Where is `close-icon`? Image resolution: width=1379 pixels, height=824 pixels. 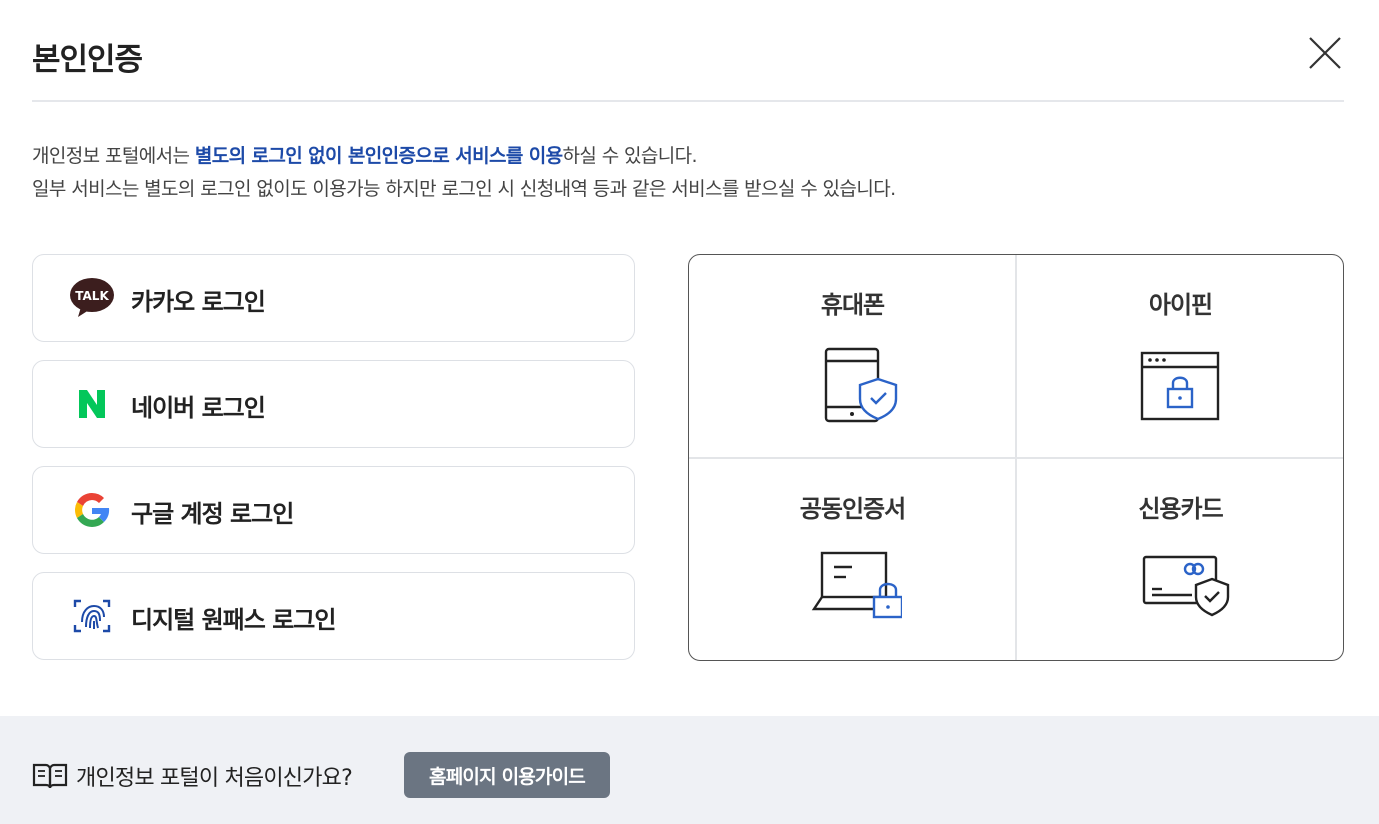 close-icon is located at coordinates (1325, 53).